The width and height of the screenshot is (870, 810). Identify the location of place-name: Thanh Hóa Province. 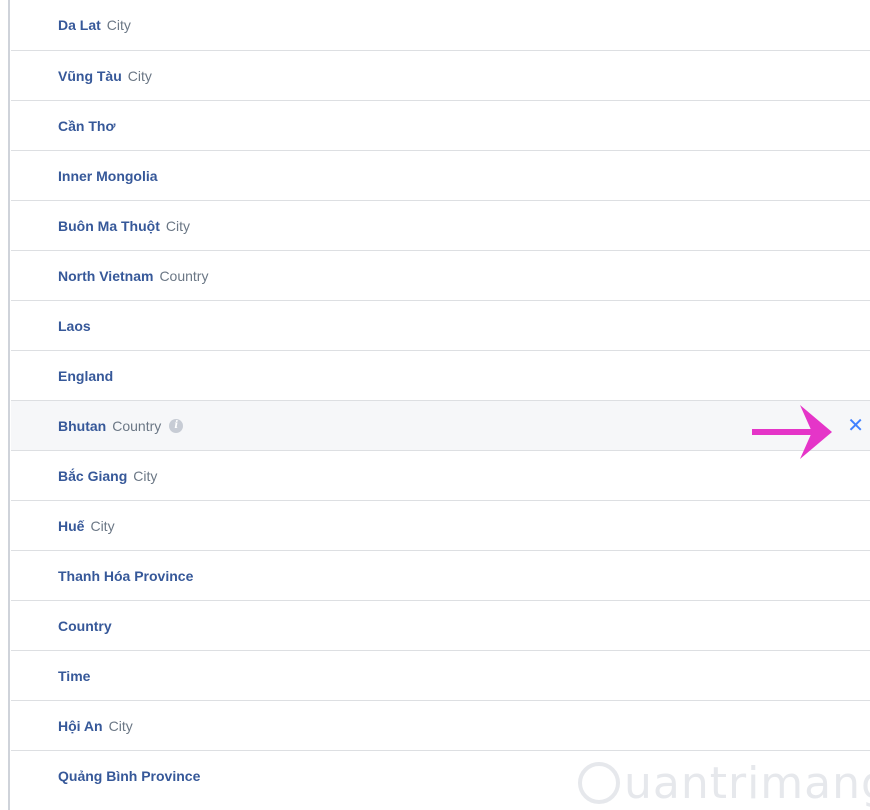
(125, 576).